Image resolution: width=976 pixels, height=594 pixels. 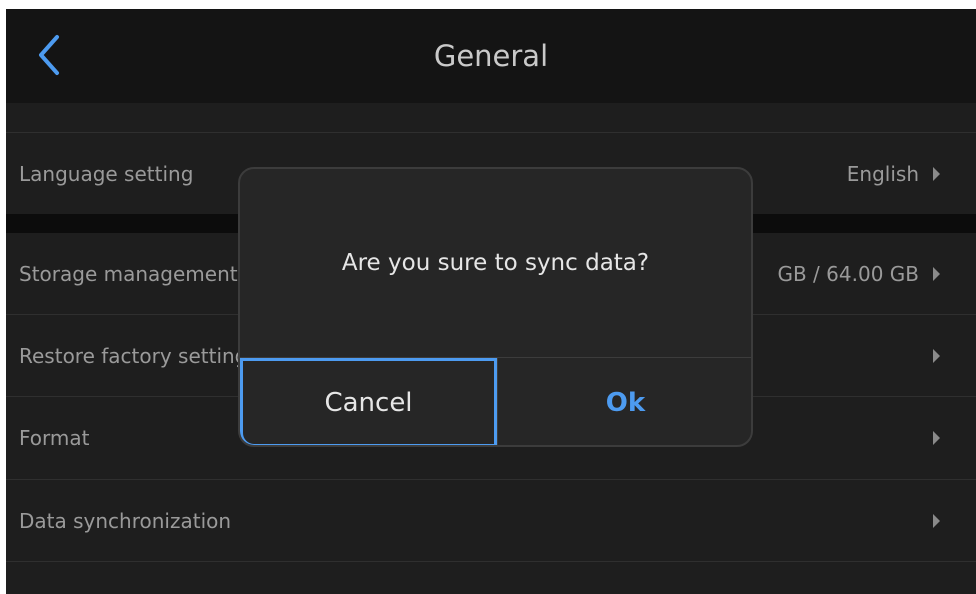 I want to click on setting-label: Storage management, so click(x=128, y=273).